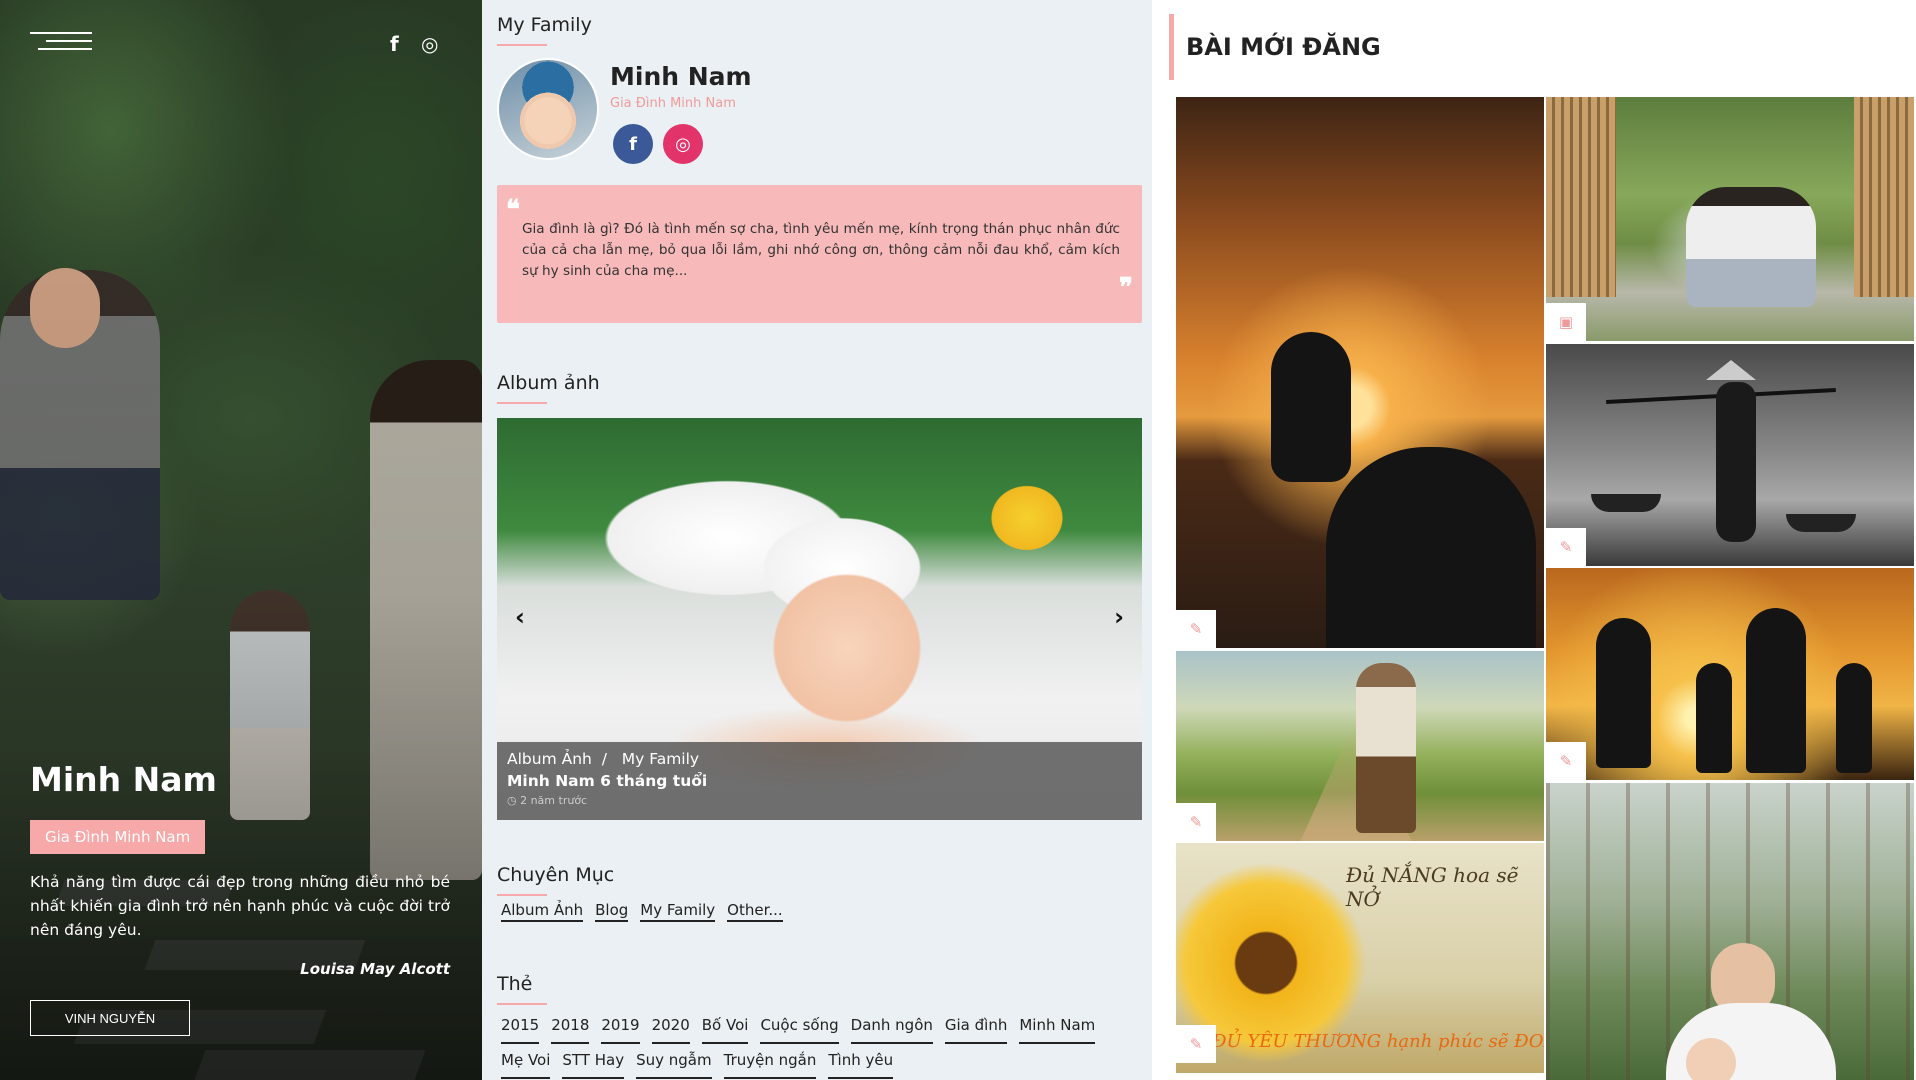  What do you see at coordinates (678, 911) in the screenshot?
I see `category-link: My Family` at bounding box center [678, 911].